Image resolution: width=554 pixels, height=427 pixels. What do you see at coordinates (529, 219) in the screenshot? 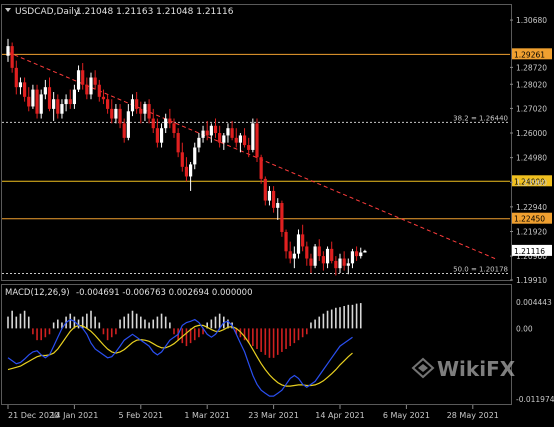
I see `level-tag-text-3: 1.22450` at bounding box center [529, 219].